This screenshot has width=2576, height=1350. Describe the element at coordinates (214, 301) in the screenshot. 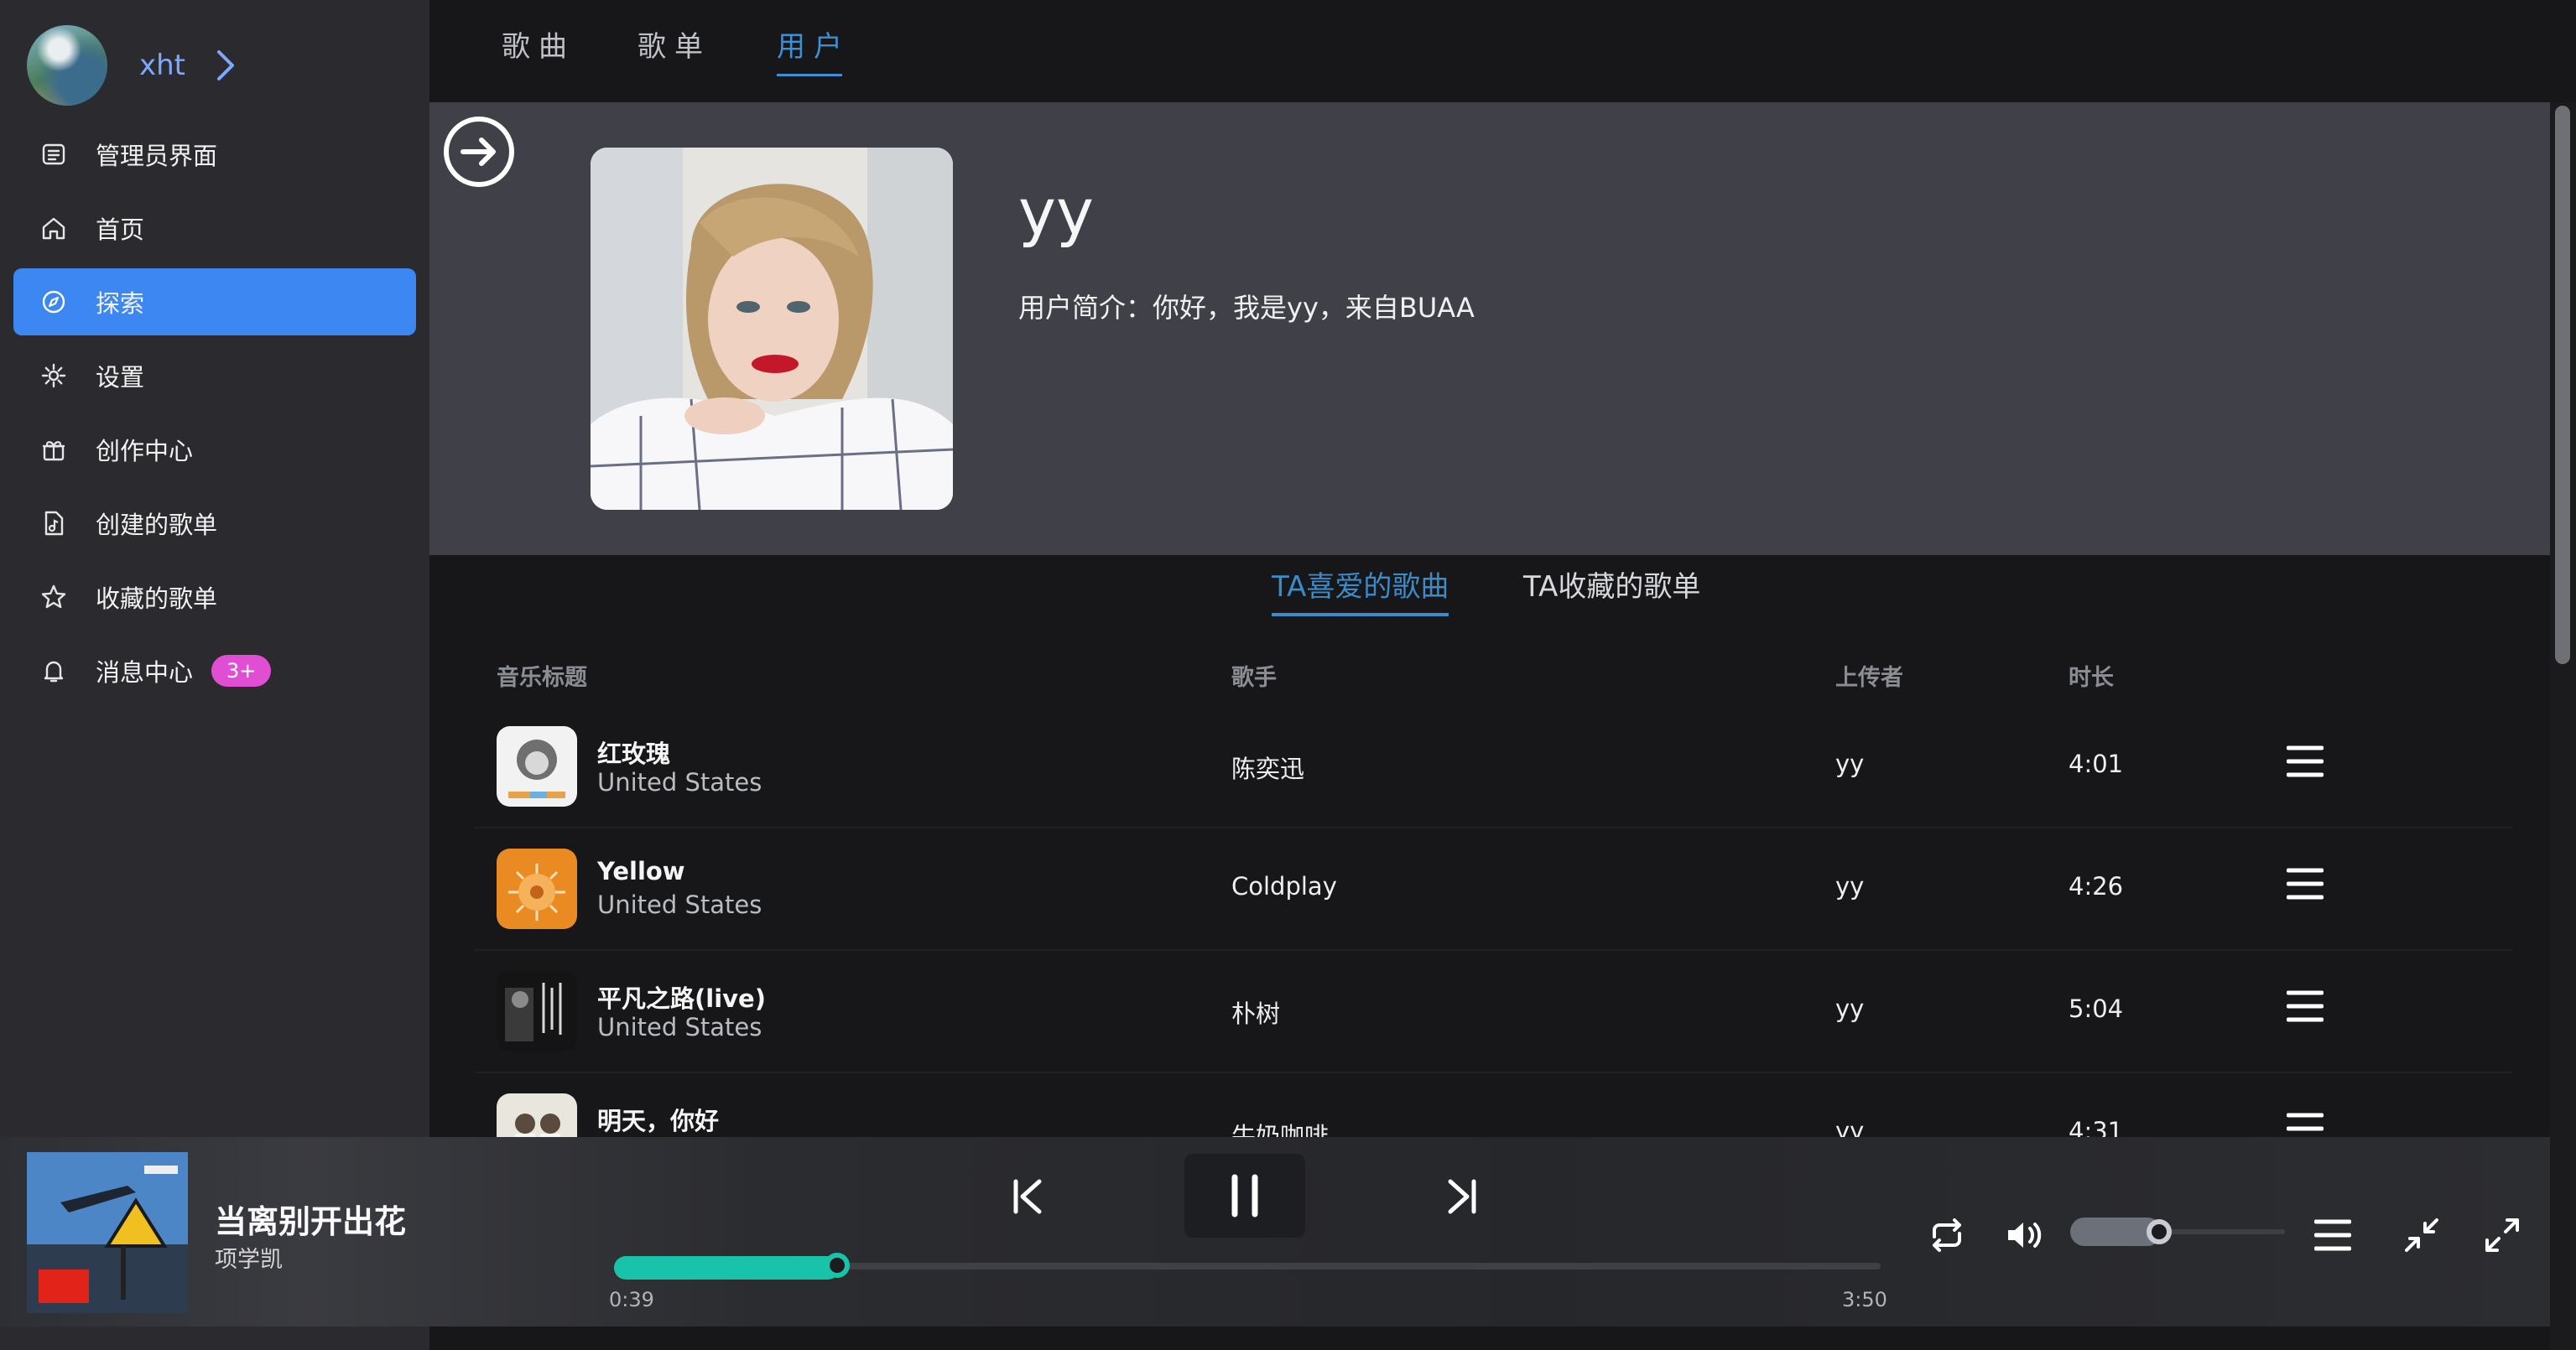

I see `sidebar-item-explore: 探索` at that location.